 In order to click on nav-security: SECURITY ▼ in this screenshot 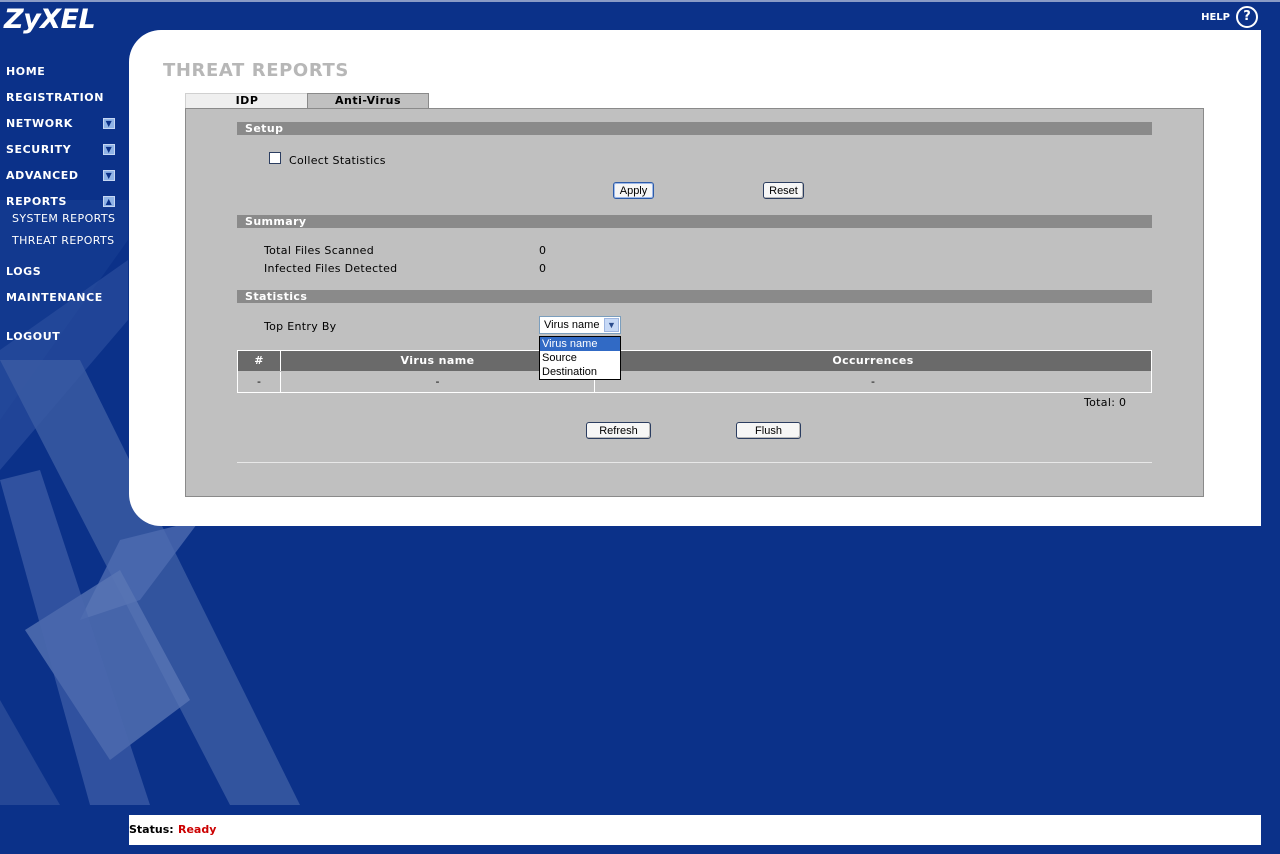, I will do `click(62, 149)`.